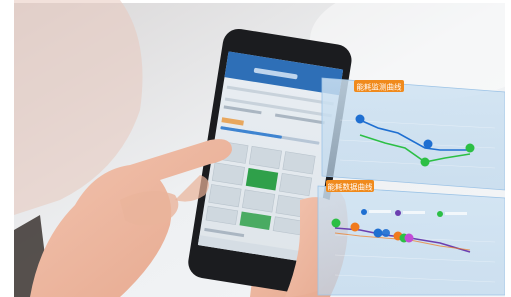 The width and height of the screenshot is (511, 297). What do you see at coordinates (7, 148) in the screenshot?
I see `left-white-border` at bounding box center [7, 148].